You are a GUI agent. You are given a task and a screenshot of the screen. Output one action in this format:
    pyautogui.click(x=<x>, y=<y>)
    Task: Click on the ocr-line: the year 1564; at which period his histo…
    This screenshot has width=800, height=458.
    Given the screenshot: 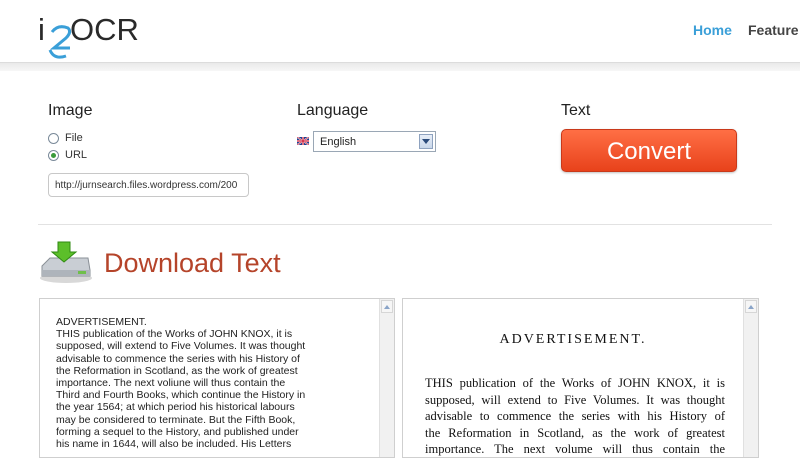 What is the action you would take?
    pyautogui.click(x=175, y=407)
    